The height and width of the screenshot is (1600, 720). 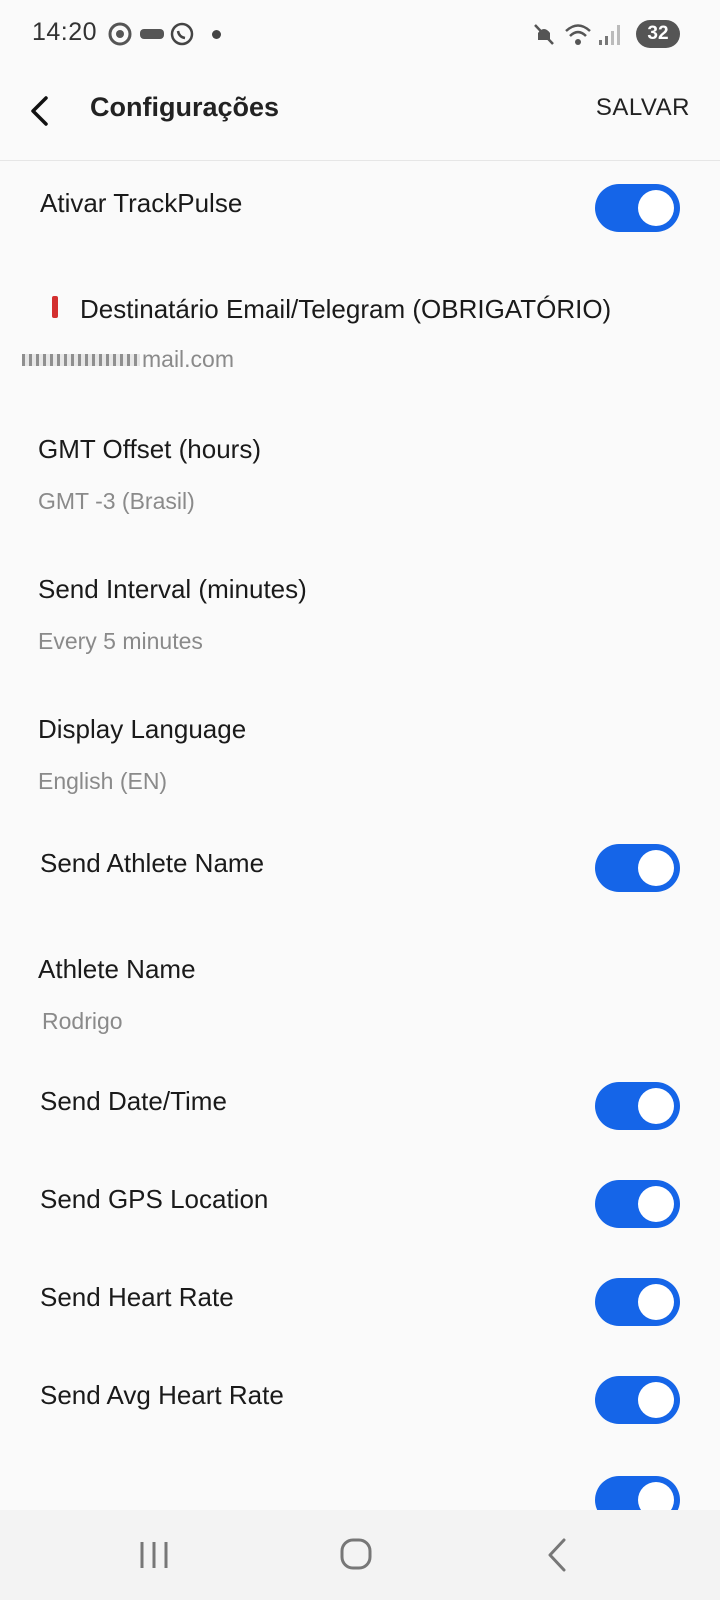 I want to click on home-icon, so click(x=356, y=1555).